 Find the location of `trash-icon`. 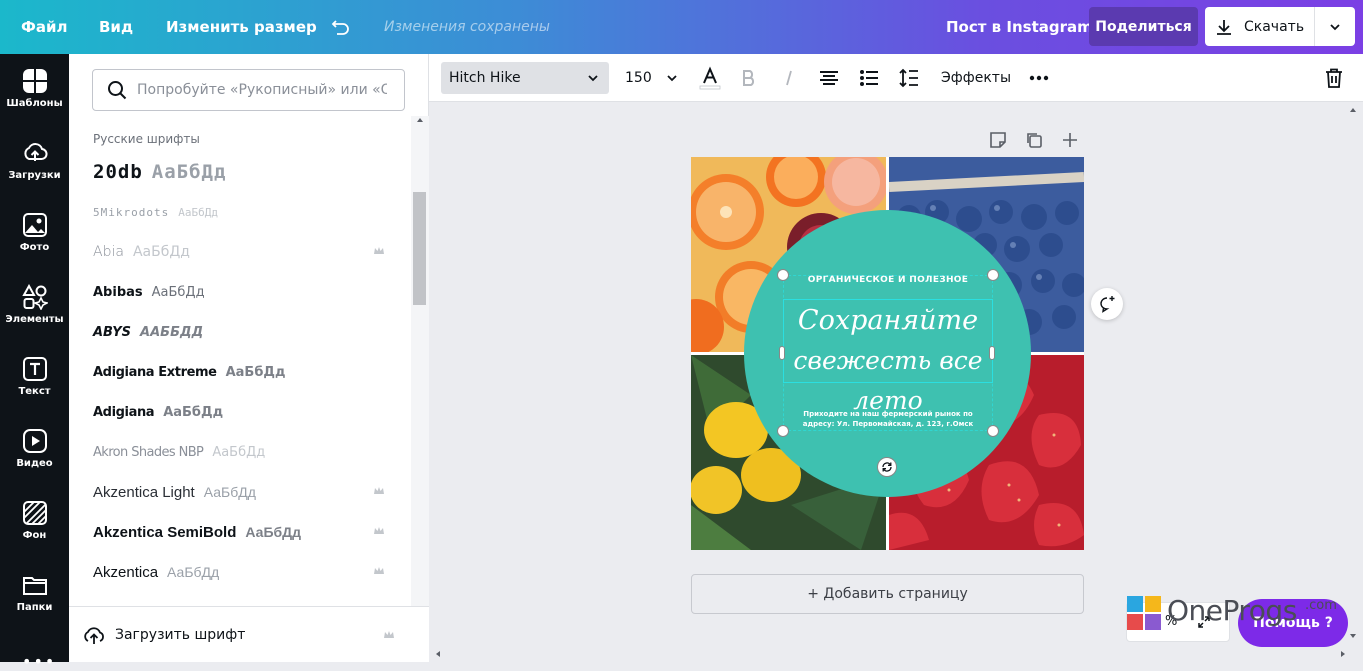

trash-icon is located at coordinates (1334, 78).